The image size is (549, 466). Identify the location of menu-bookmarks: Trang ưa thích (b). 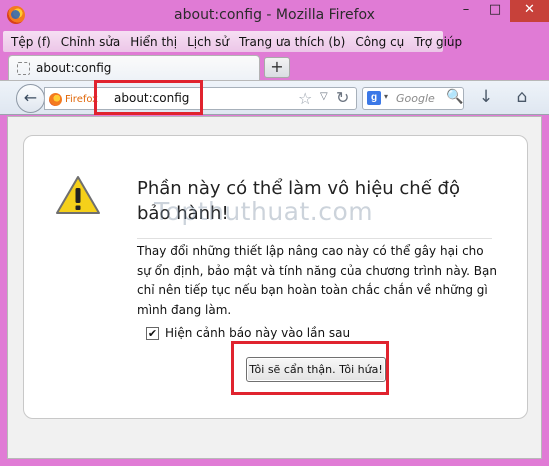
(292, 42).